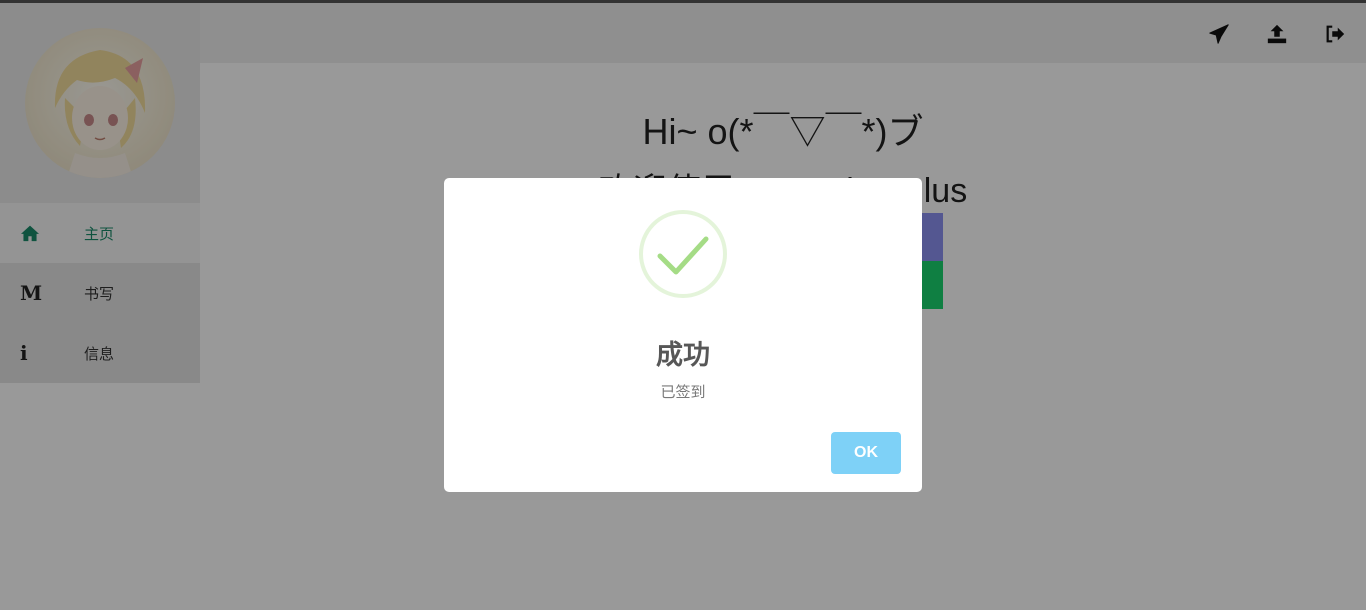 This screenshot has width=1366, height=610. I want to click on ok-button: OK, so click(866, 453).